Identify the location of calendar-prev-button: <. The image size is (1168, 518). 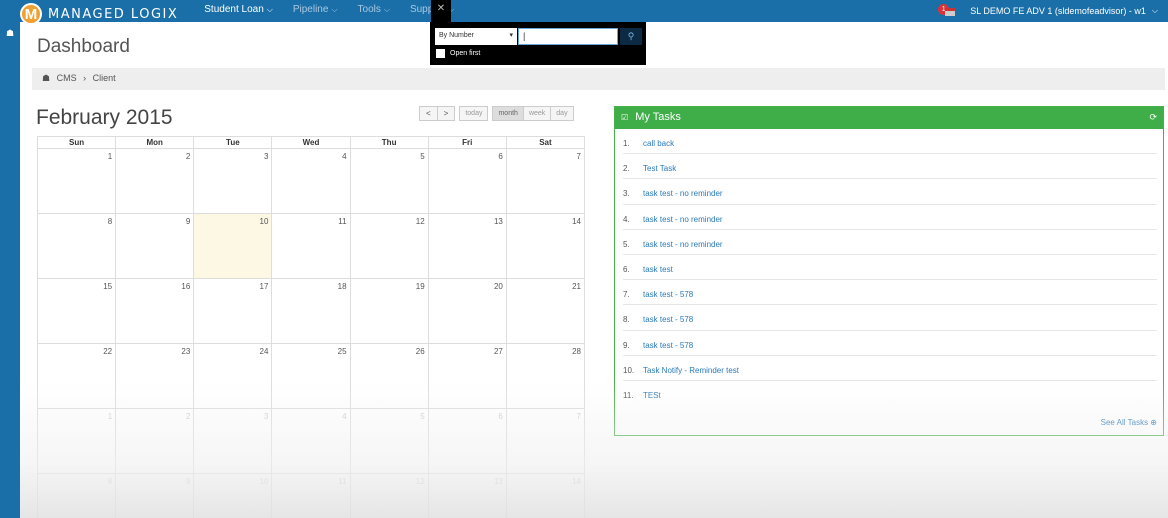
(428, 113).